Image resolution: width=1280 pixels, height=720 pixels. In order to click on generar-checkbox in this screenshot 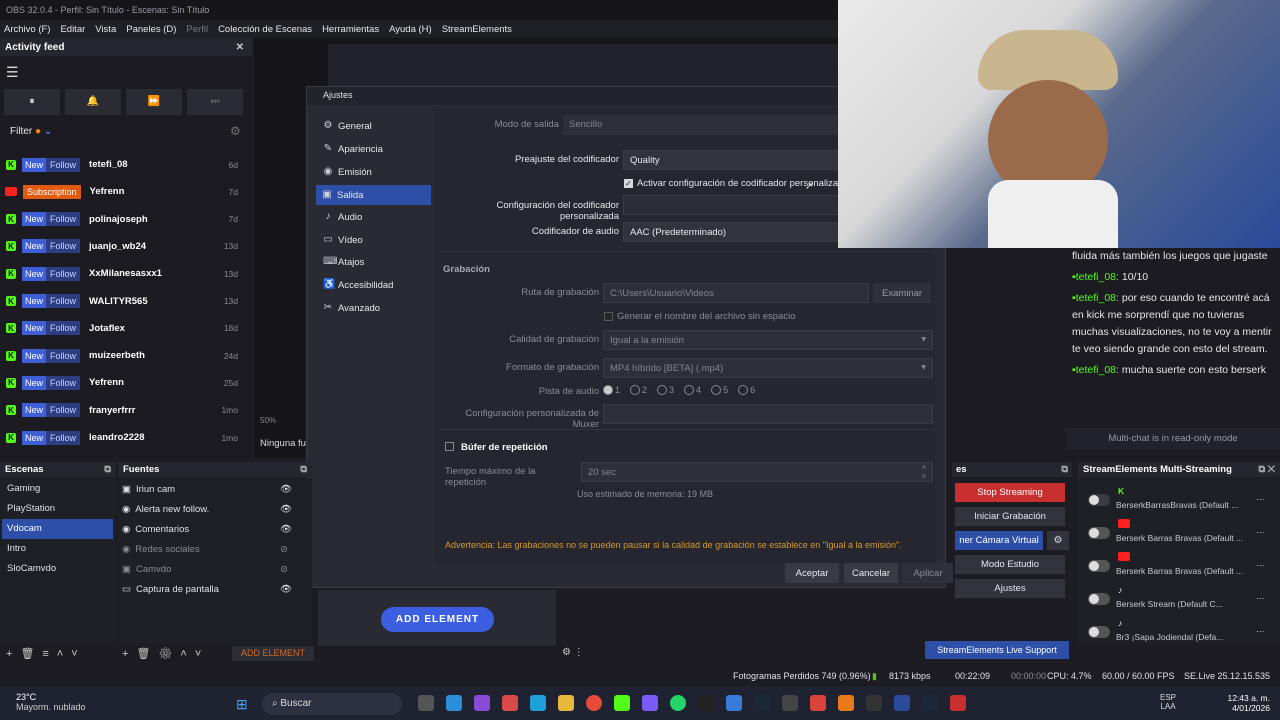, I will do `click(608, 316)`.